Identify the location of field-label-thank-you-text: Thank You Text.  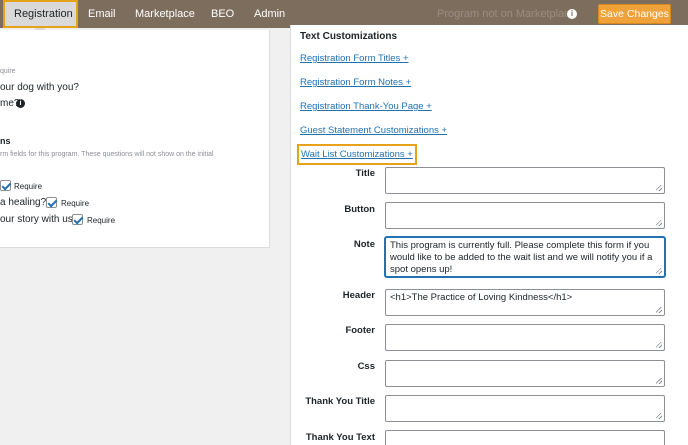
(340, 437).